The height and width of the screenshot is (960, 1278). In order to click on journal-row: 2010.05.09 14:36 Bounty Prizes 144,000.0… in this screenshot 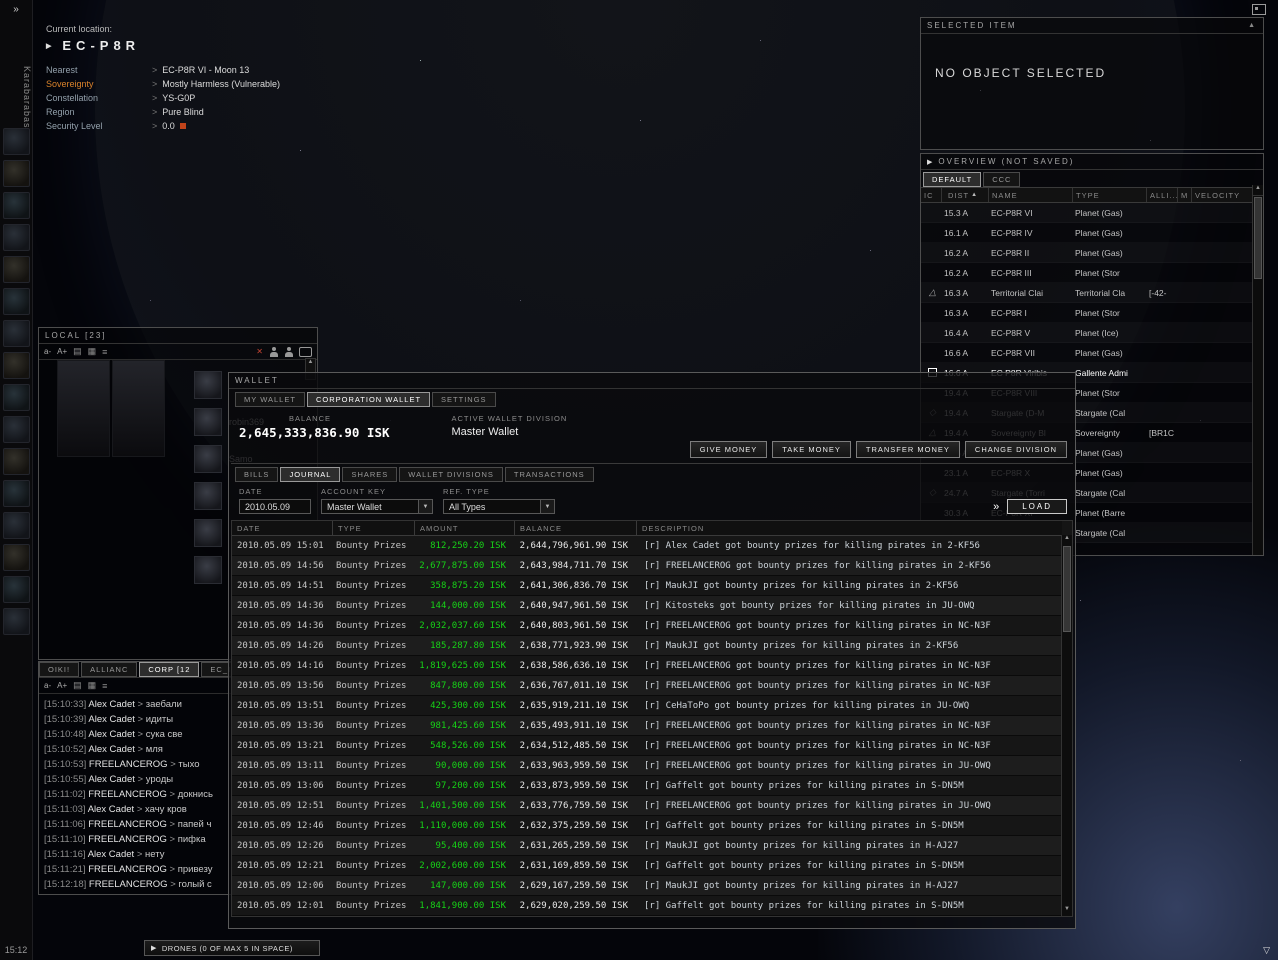, I will do `click(647, 606)`.